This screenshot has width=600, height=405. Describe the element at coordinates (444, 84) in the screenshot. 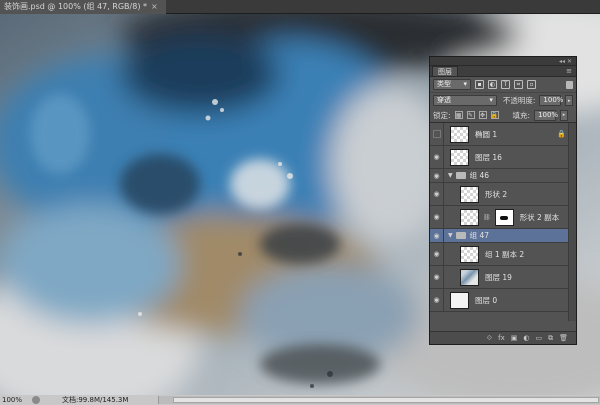

I see `filter-kind-label: 类型` at that location.